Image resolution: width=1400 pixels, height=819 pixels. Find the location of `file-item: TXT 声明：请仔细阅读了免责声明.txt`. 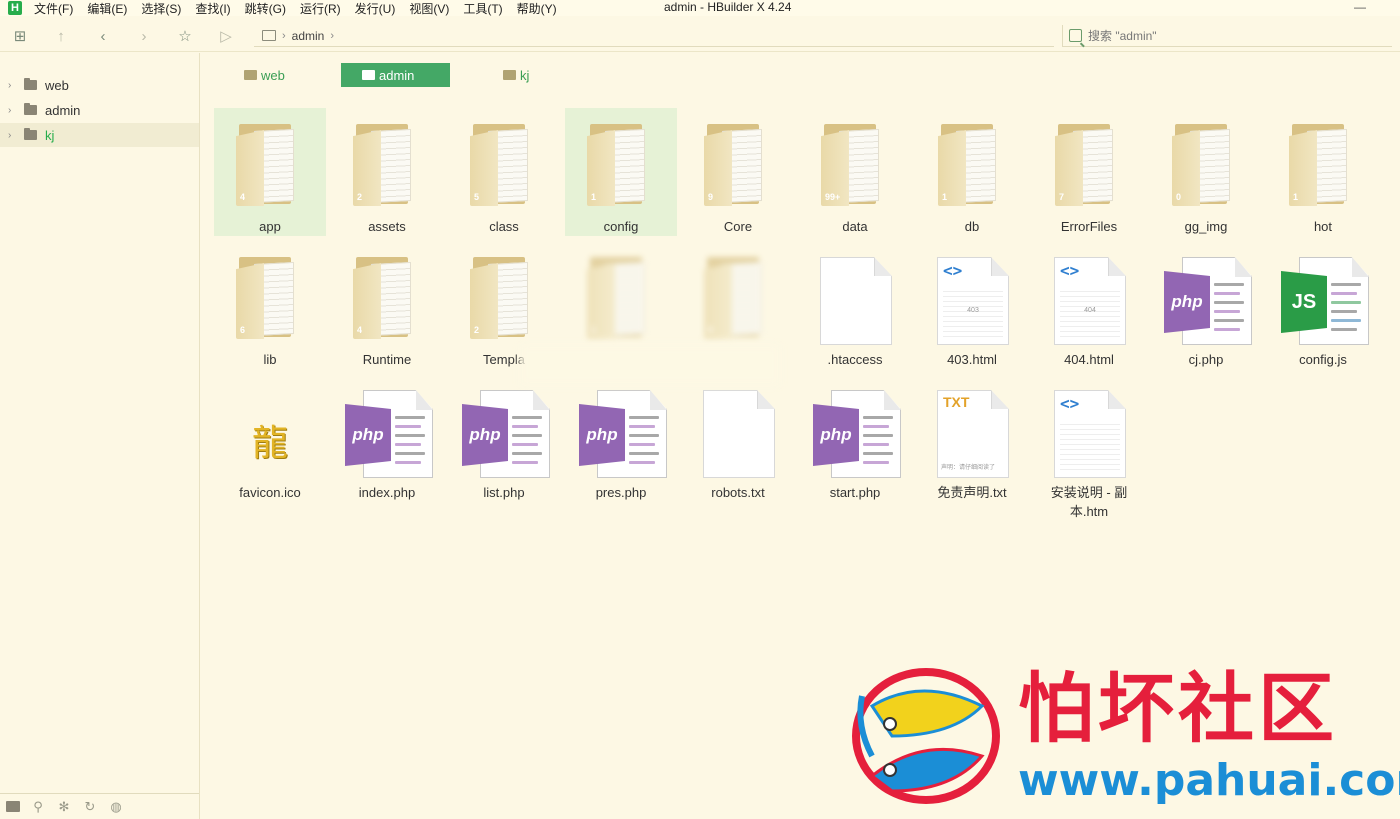

file-item: TXT 声明：请仔细阅读了免责声明.txt is located at coordinates (972, 438).